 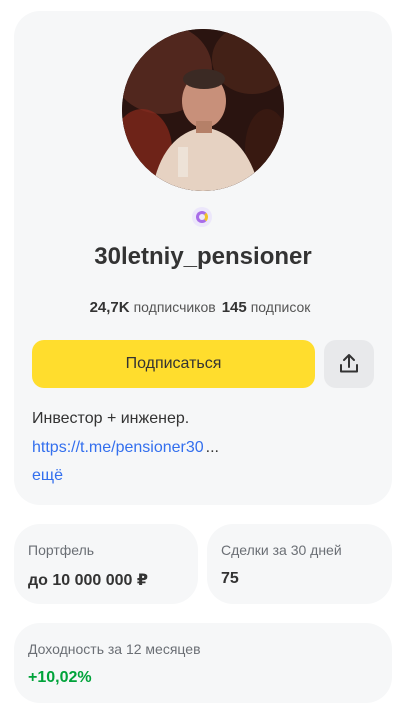 I want to click on avatar-photo, so click(x=203, y=110).